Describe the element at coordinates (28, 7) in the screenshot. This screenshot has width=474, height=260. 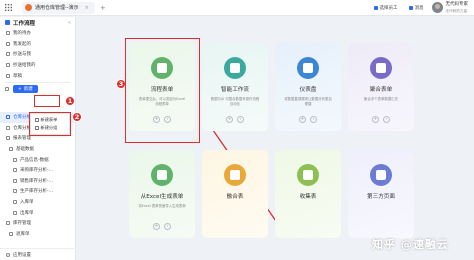
I see `app-logo-icon` at that location.